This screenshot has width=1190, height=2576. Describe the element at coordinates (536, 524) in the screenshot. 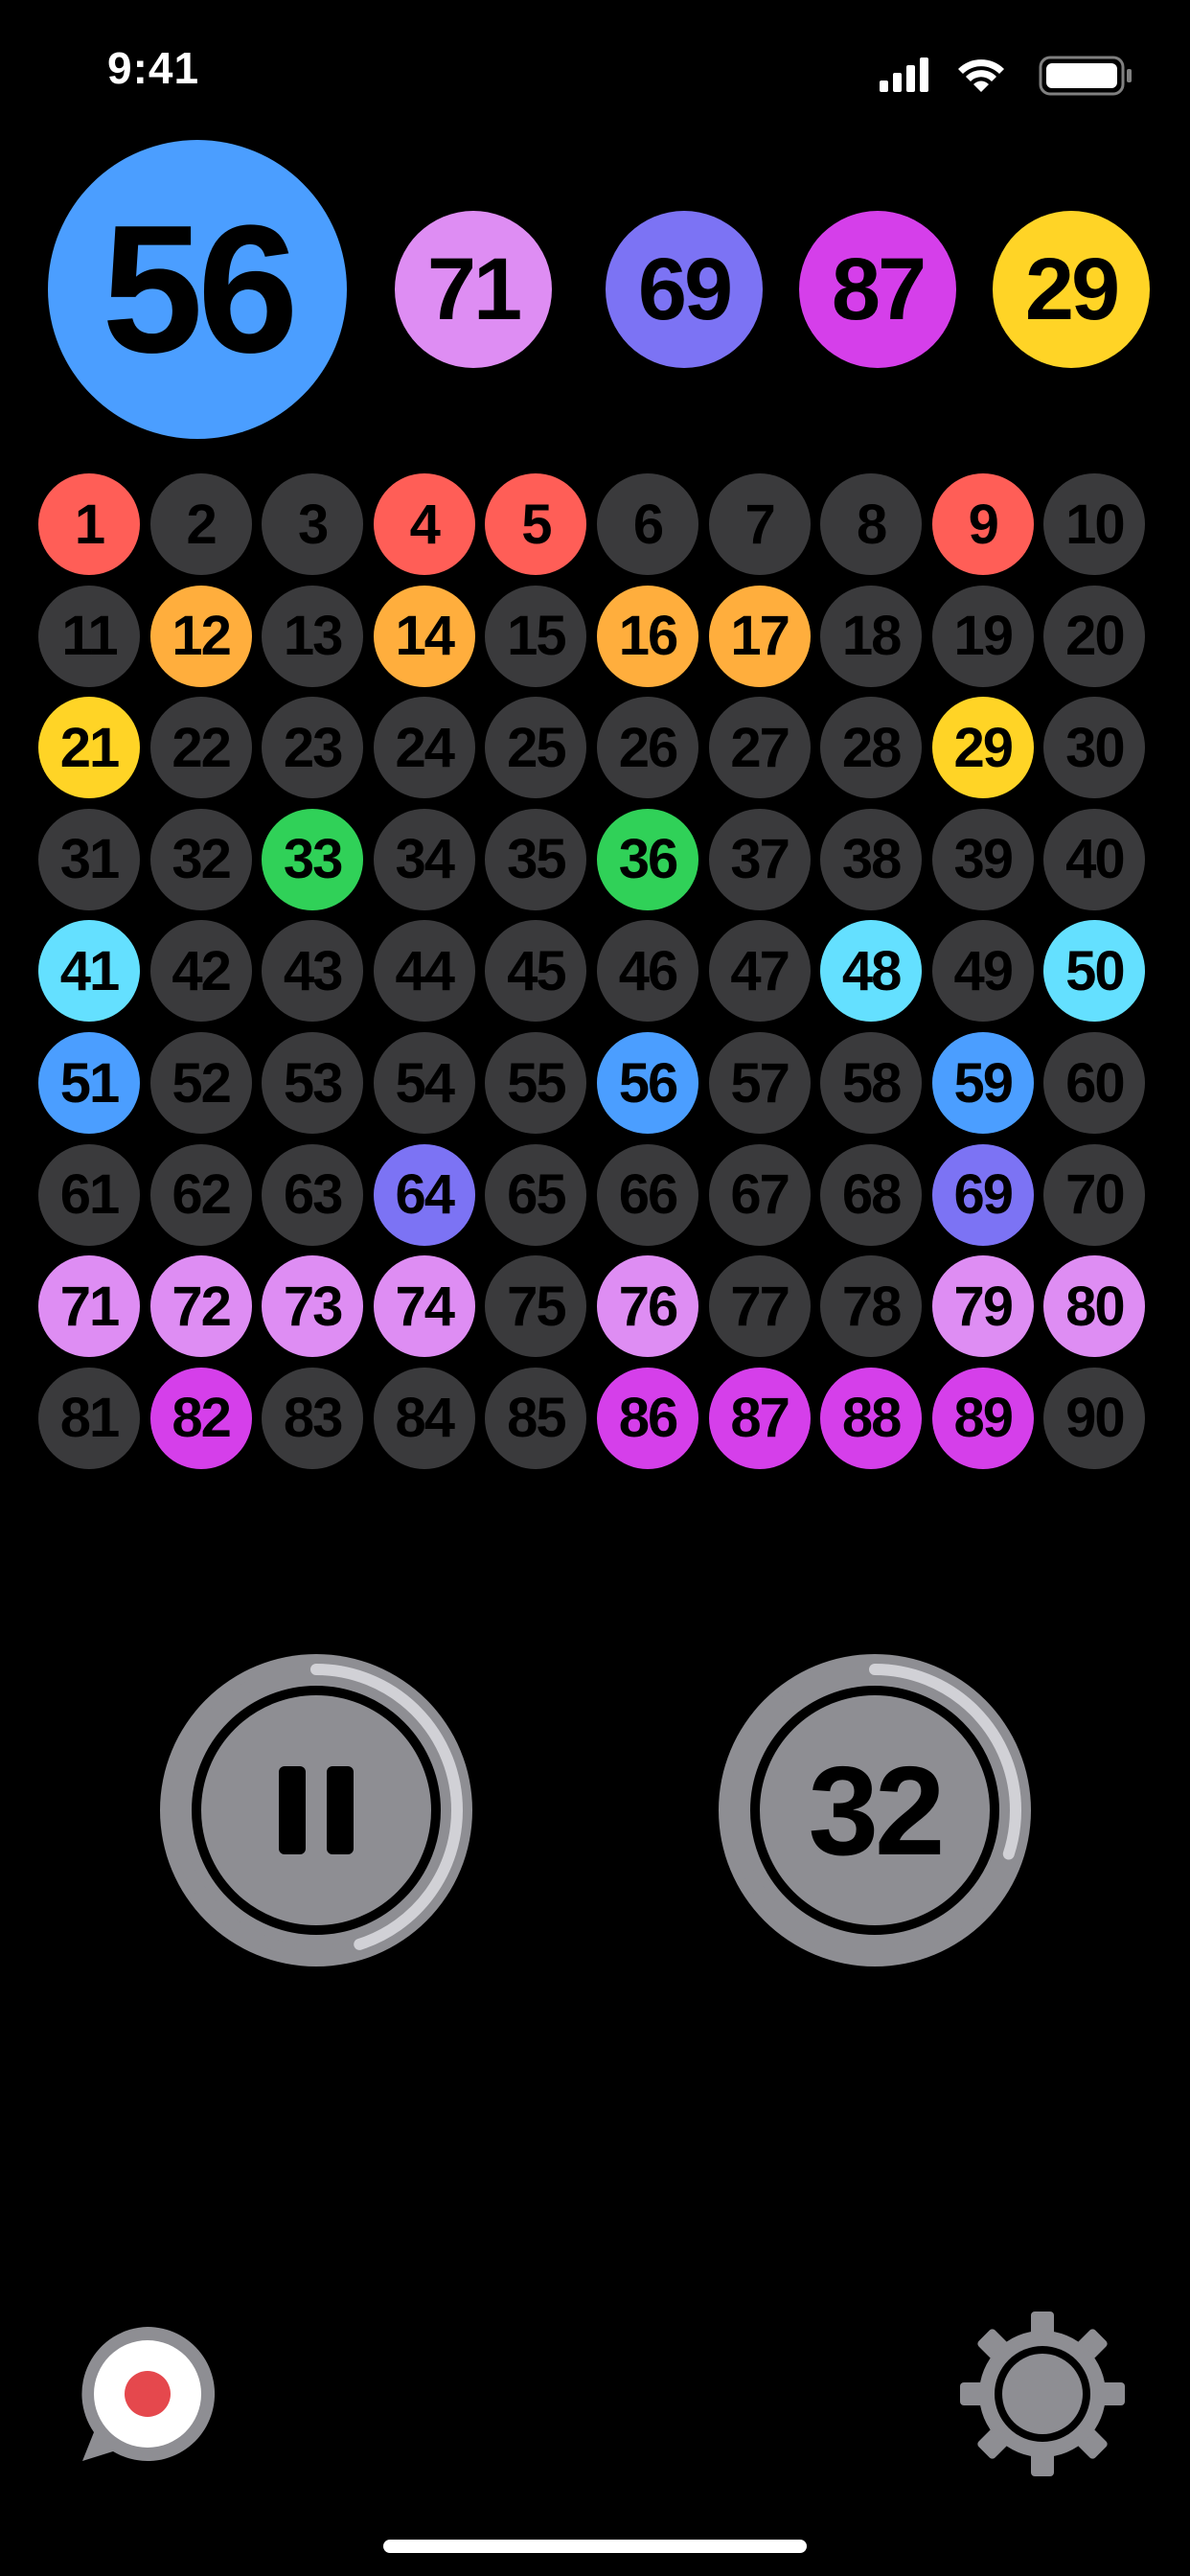

I see `board-cell-5: 5` at that location.